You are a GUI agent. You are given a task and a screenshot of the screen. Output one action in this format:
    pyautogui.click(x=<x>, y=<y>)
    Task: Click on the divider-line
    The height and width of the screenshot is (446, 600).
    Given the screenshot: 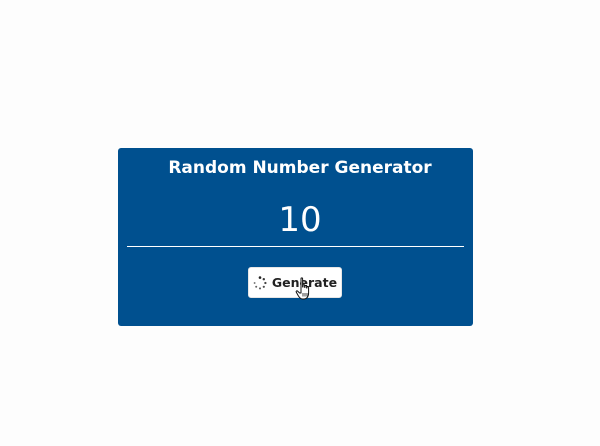 What is the action you would take?
    pyautogui.click(x=295, y=246)
    